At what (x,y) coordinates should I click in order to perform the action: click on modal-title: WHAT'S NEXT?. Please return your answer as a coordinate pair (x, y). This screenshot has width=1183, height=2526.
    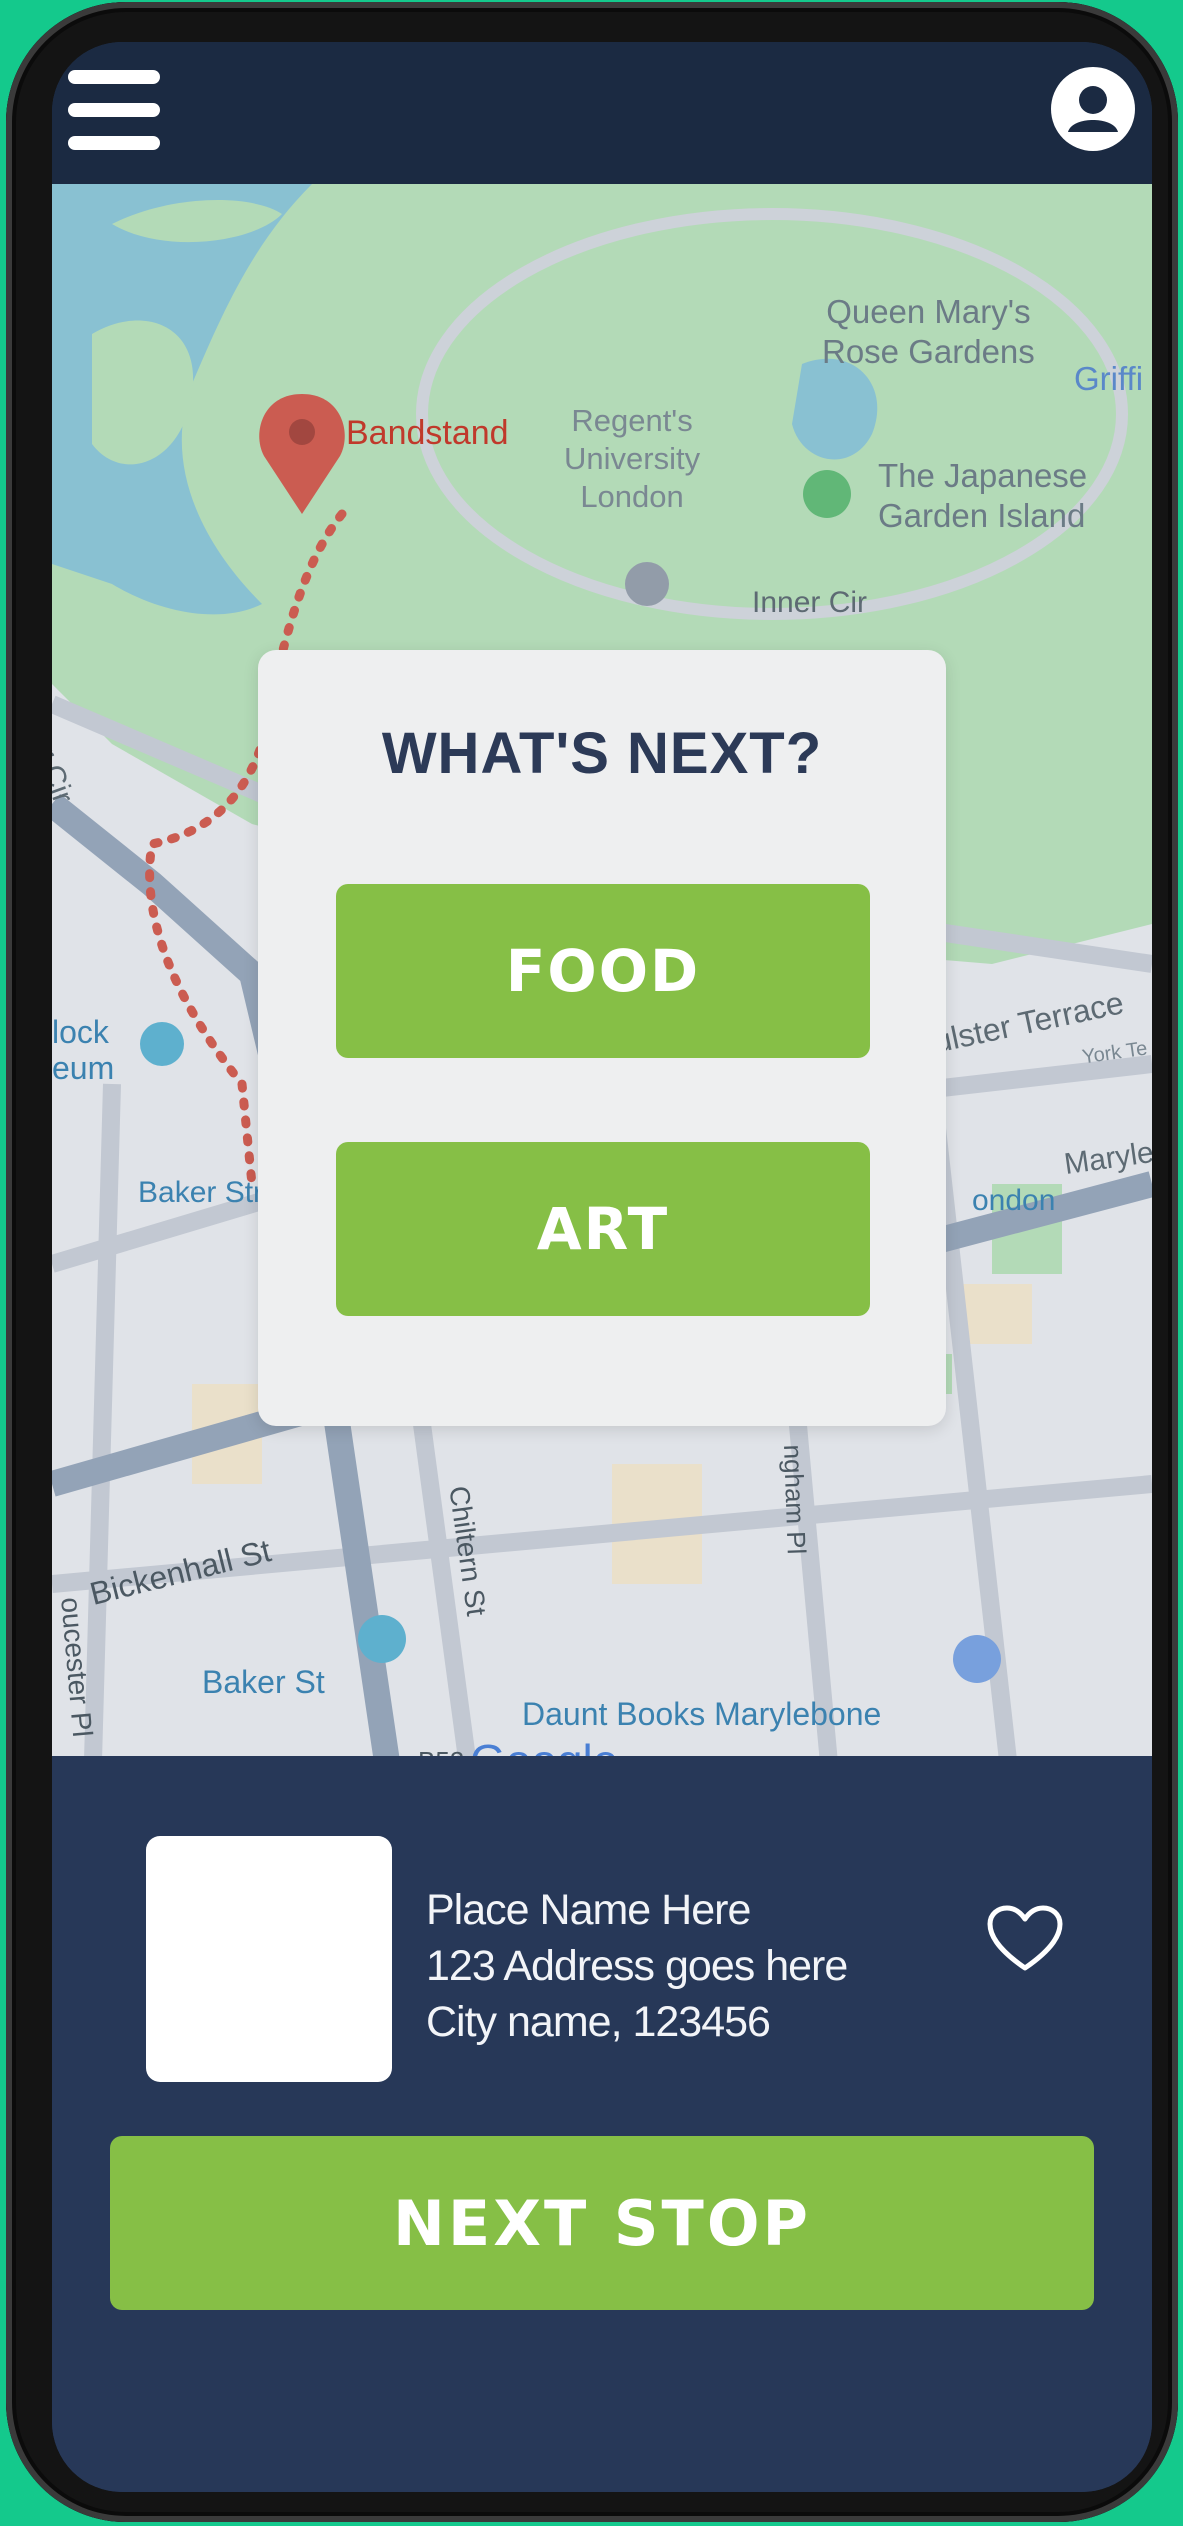
    Looking at the image, I should click on (602, 753).